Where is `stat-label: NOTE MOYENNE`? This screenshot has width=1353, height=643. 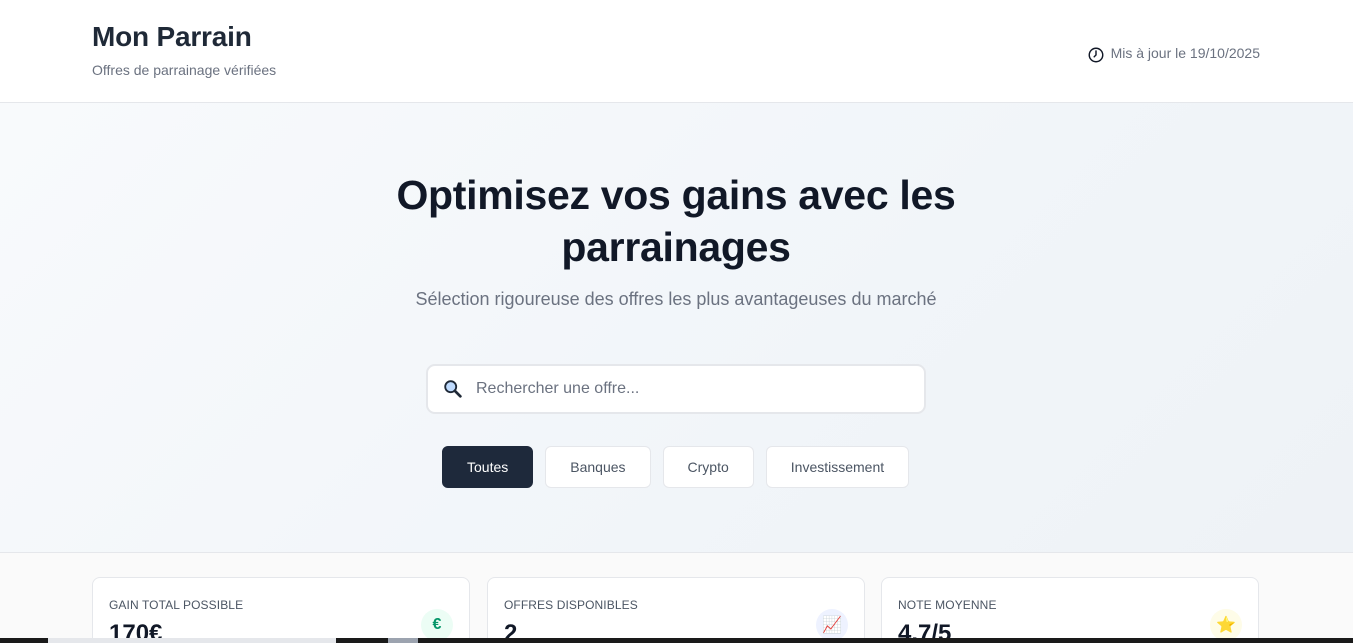
stat-label: NOTE MOYENNE is located at coordinates (947, 605).